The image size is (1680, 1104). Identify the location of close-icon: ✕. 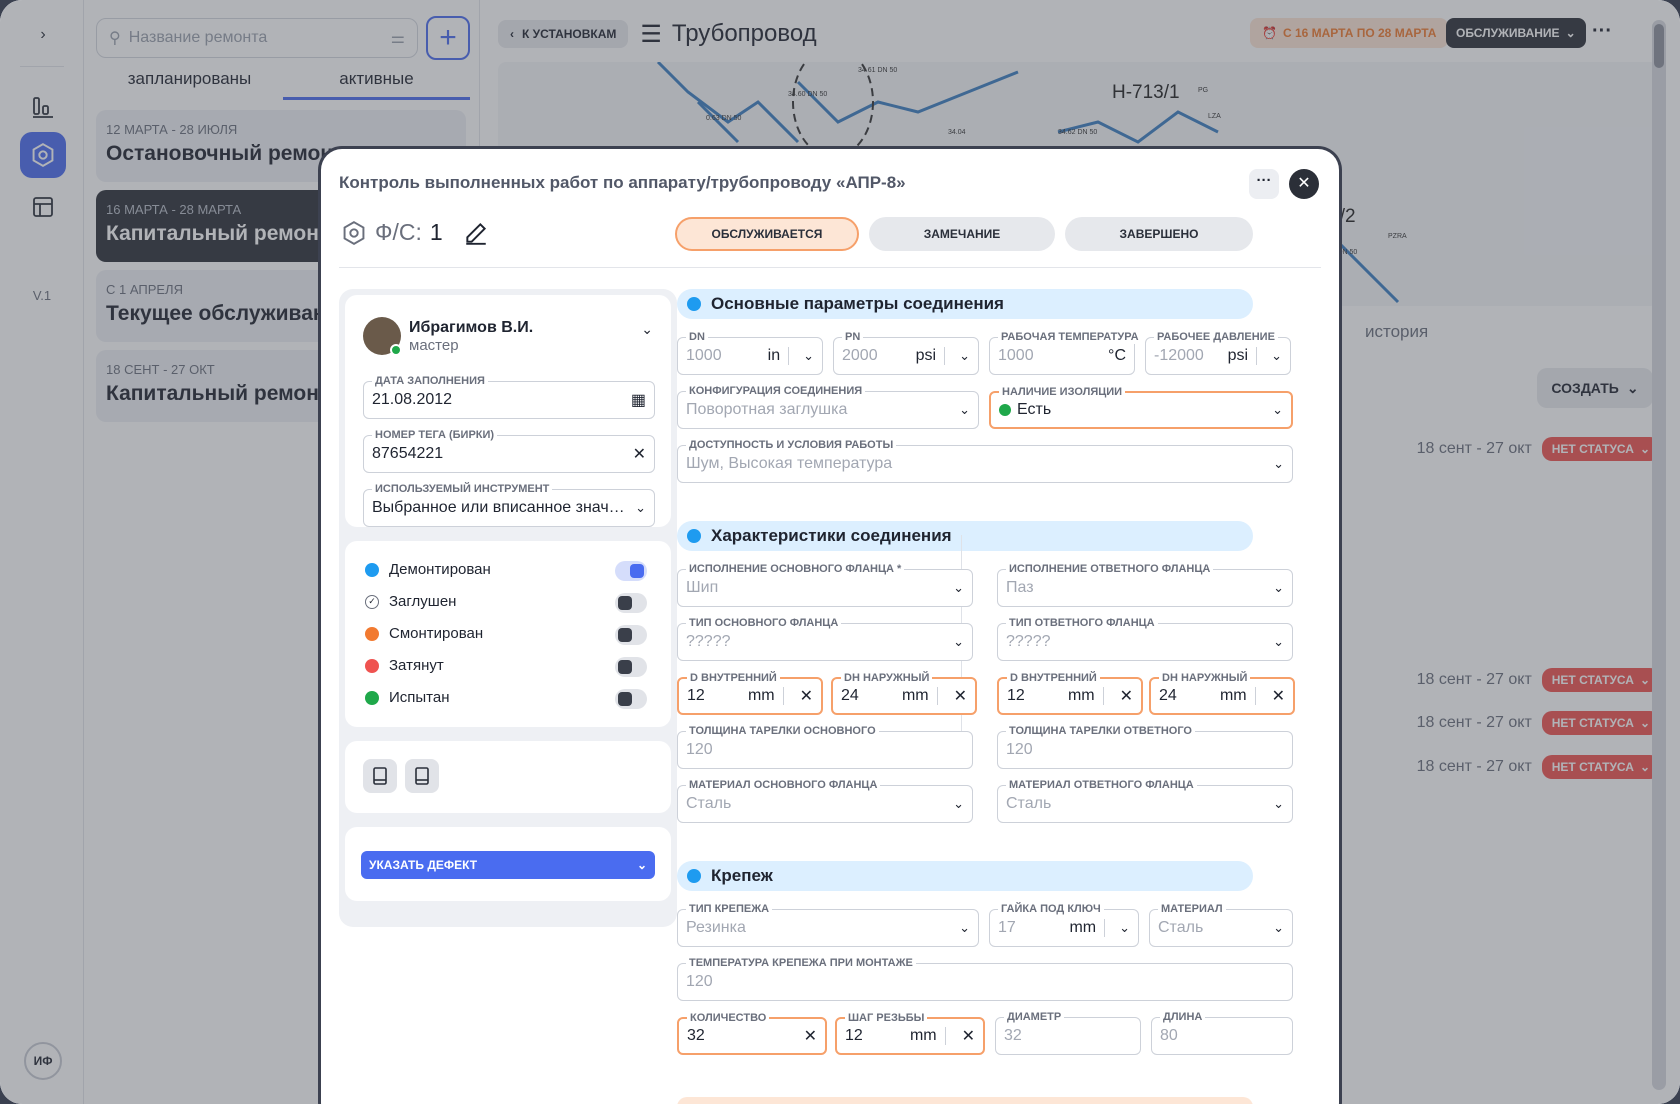
(1304, 184).